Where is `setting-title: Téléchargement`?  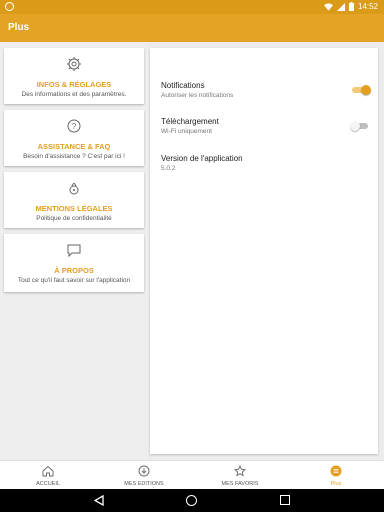
setting-title: Téléchargement is located at coordinates (190, 121).